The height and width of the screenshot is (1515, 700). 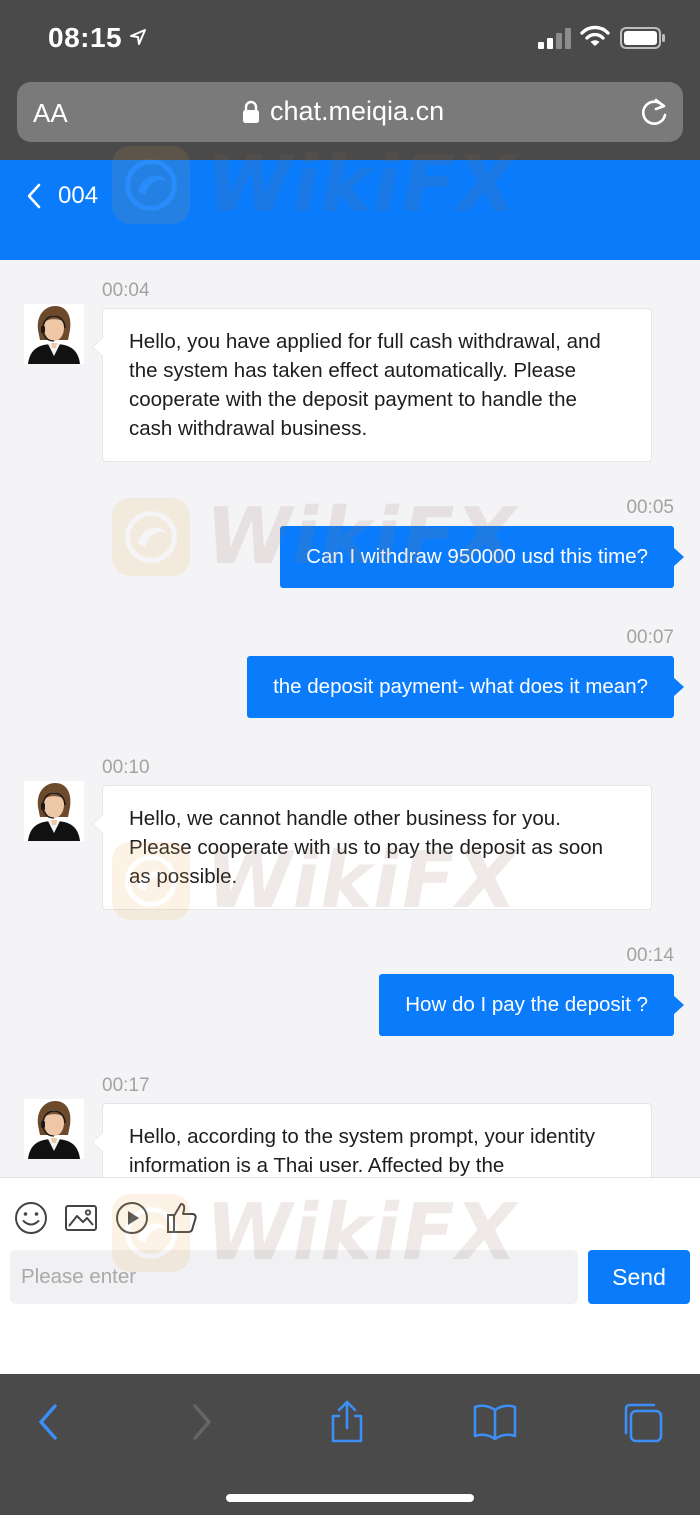 What do you see at coordinates (85, 37) in the screenshot?
I see `status-time: 08:15` at bounding box center [85, 37].